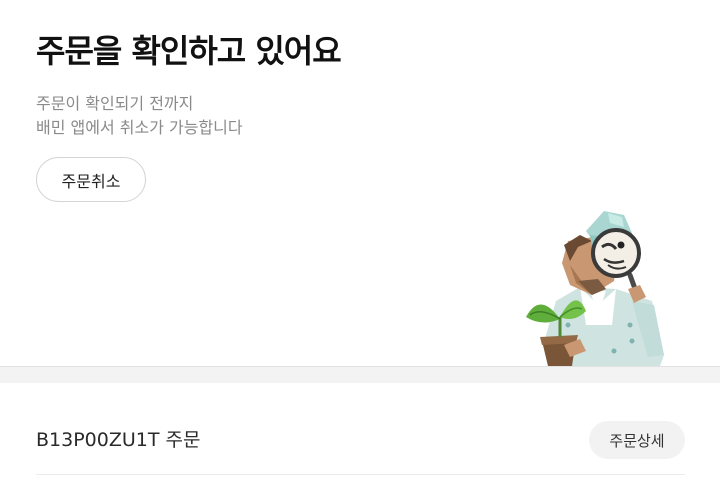  I want to click on order-number: B13P00ZU1T 주문, so click(118, 440).